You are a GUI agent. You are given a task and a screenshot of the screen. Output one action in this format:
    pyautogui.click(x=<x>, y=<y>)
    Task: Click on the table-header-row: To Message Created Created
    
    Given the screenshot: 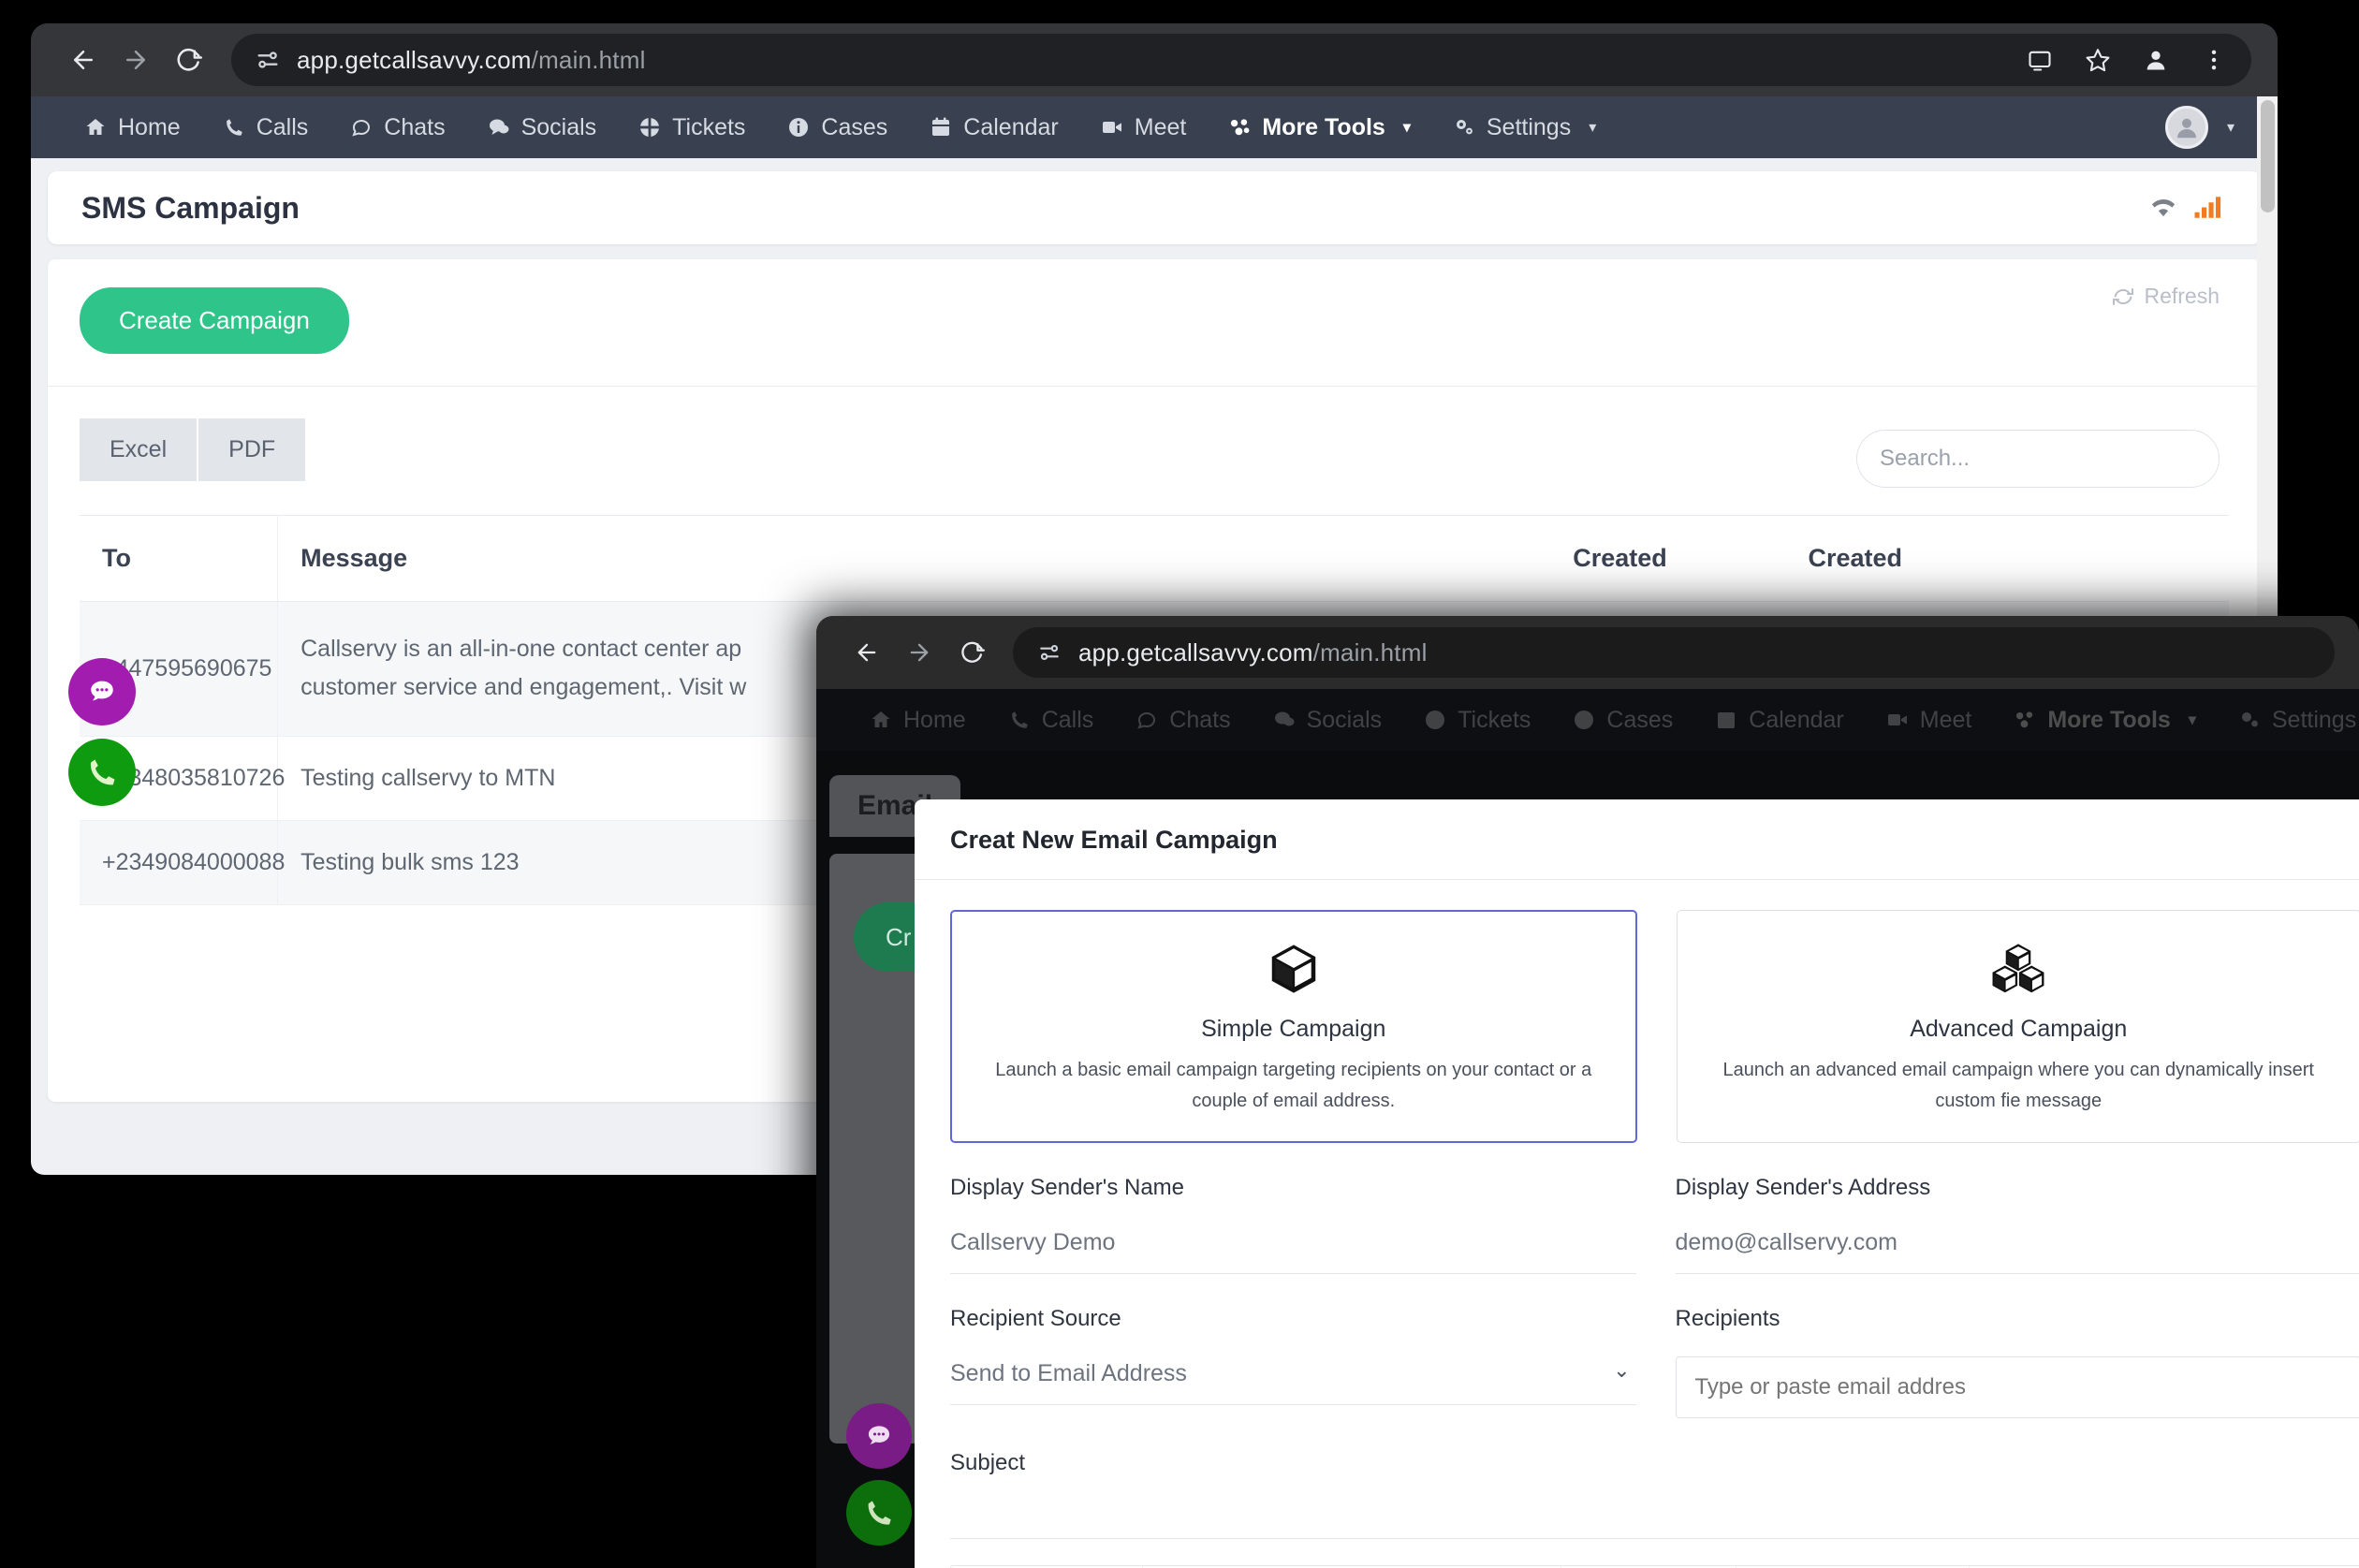 What is the action you would take?
    pyautogui.click(x=1154, y=558)
    